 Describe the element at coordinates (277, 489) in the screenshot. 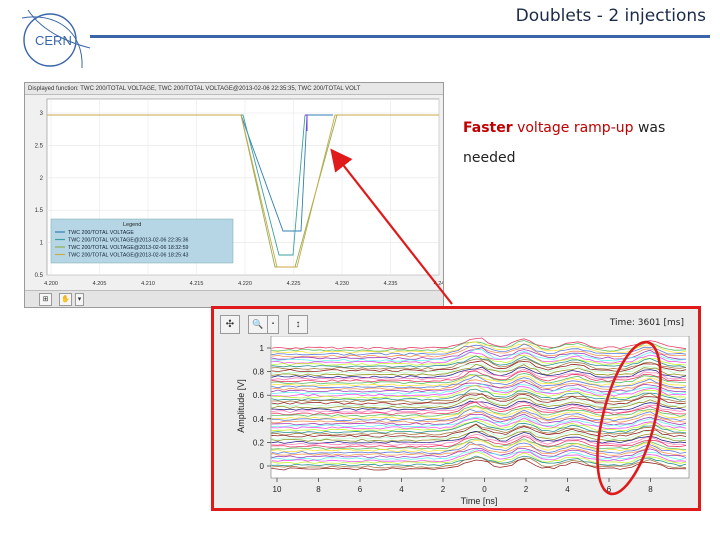

I see `x-tick-label: 10` at that location.